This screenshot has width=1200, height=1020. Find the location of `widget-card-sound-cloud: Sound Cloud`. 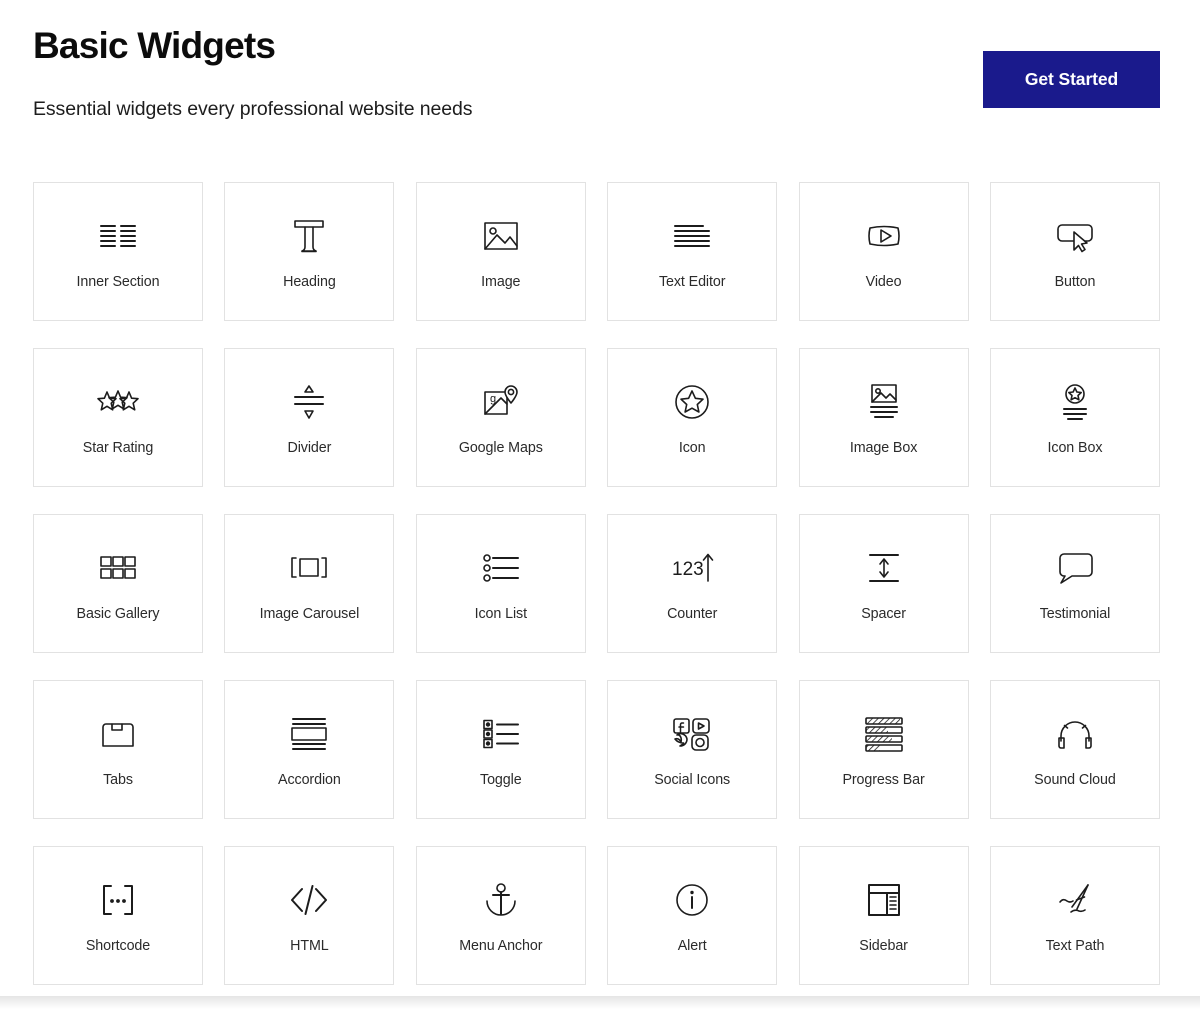

widget-card-sound-cloud: Sound Cloud is located at coordinates (1074, 749).